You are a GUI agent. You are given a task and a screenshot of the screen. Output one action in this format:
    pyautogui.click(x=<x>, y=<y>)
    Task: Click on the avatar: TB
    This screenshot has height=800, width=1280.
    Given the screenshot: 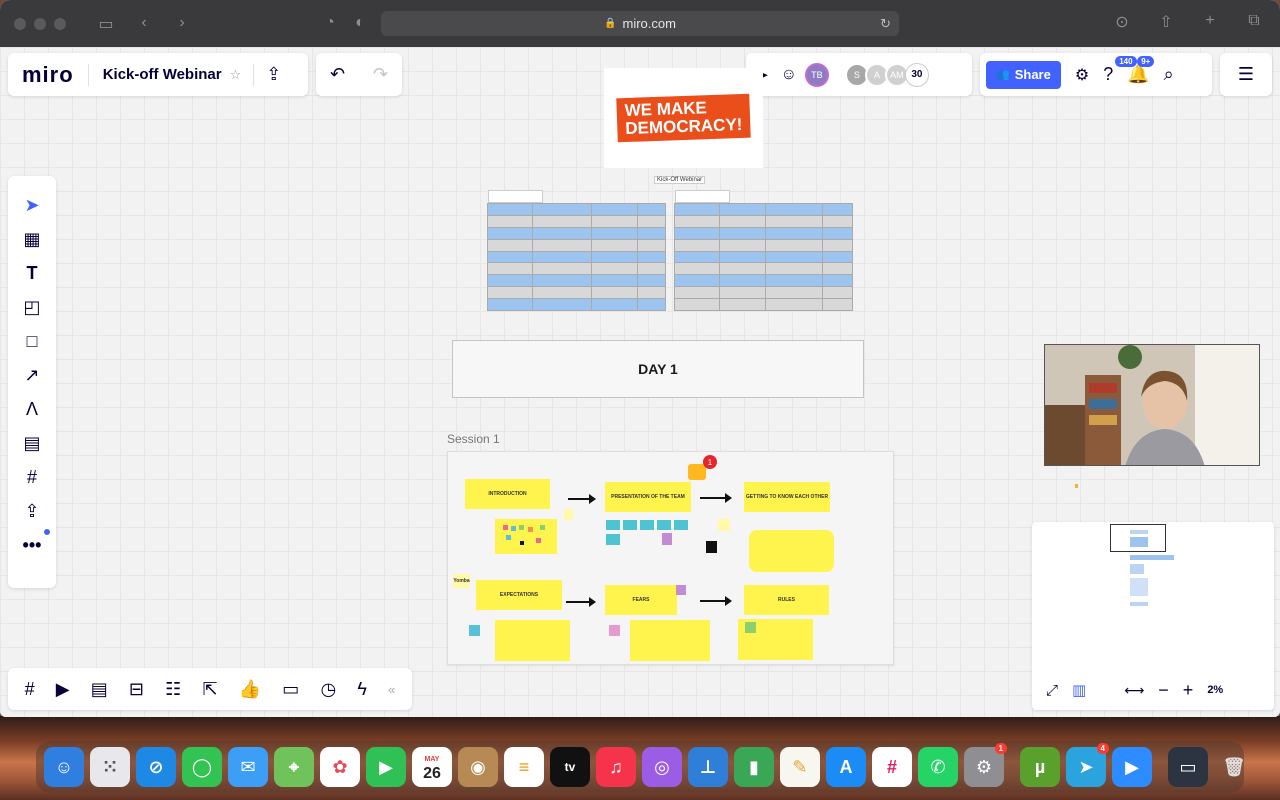 What is the action you would take?
    pyautogui.click(x=816, y=74)
    